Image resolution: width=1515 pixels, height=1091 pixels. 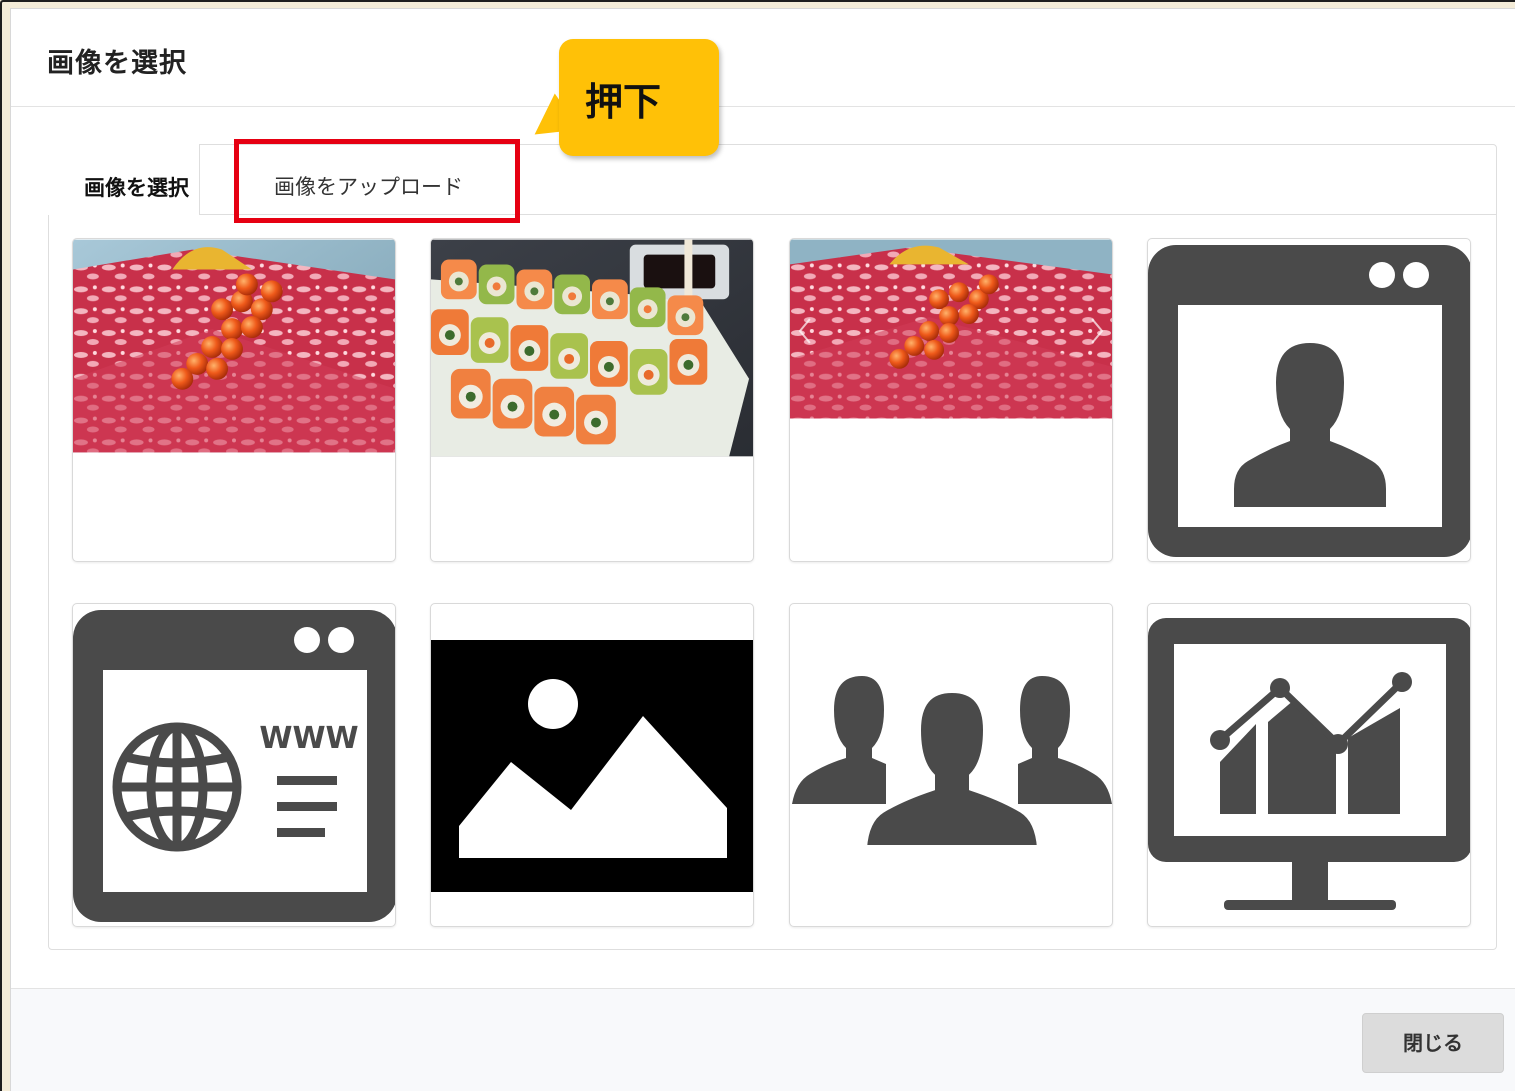 I want to click on gallery-item-landscape, so click(x=592, y=765).